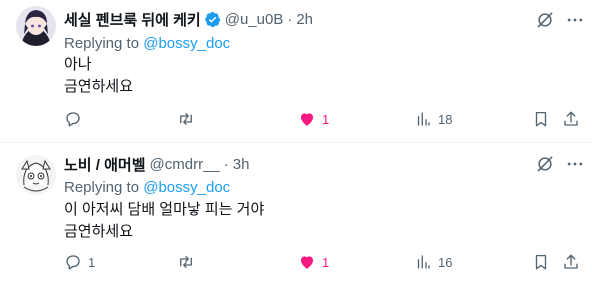  I want to click on reply-button: 1, so click(79, 262).